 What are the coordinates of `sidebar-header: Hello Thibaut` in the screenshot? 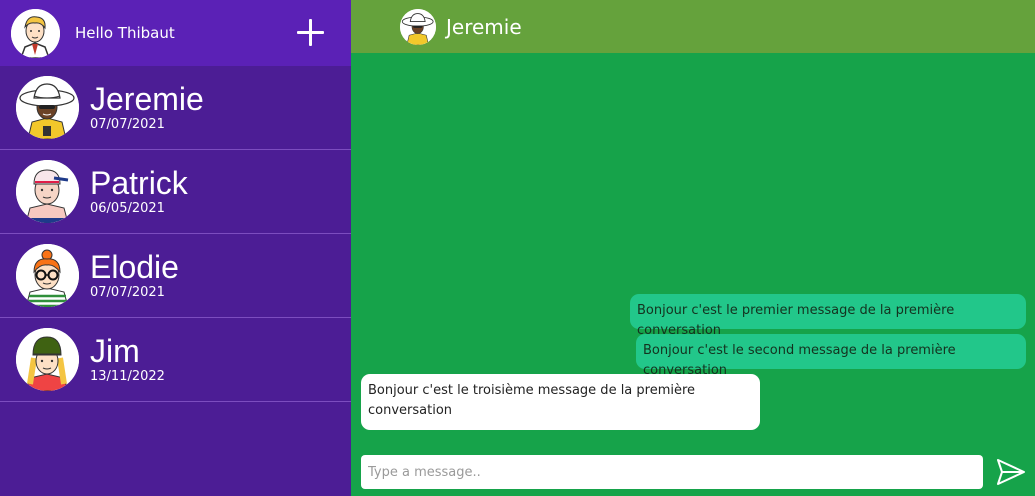 It's located at (175, 33).